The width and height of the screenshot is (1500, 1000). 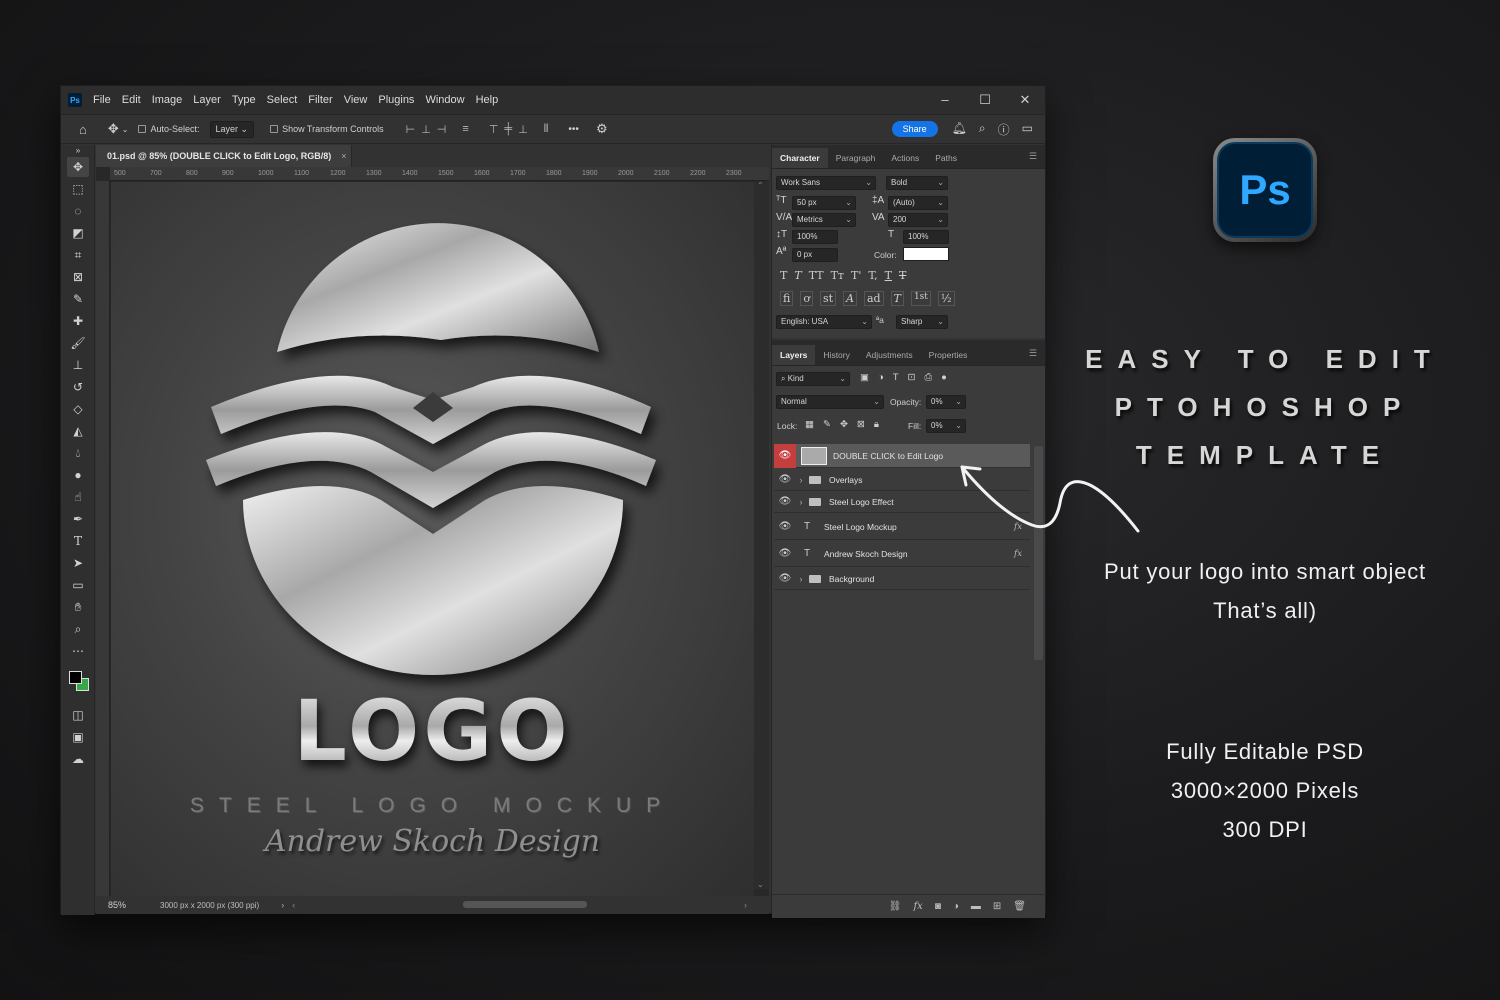 I want to click on tab-adjustments: Adjustments, so click(x=889, y=355).